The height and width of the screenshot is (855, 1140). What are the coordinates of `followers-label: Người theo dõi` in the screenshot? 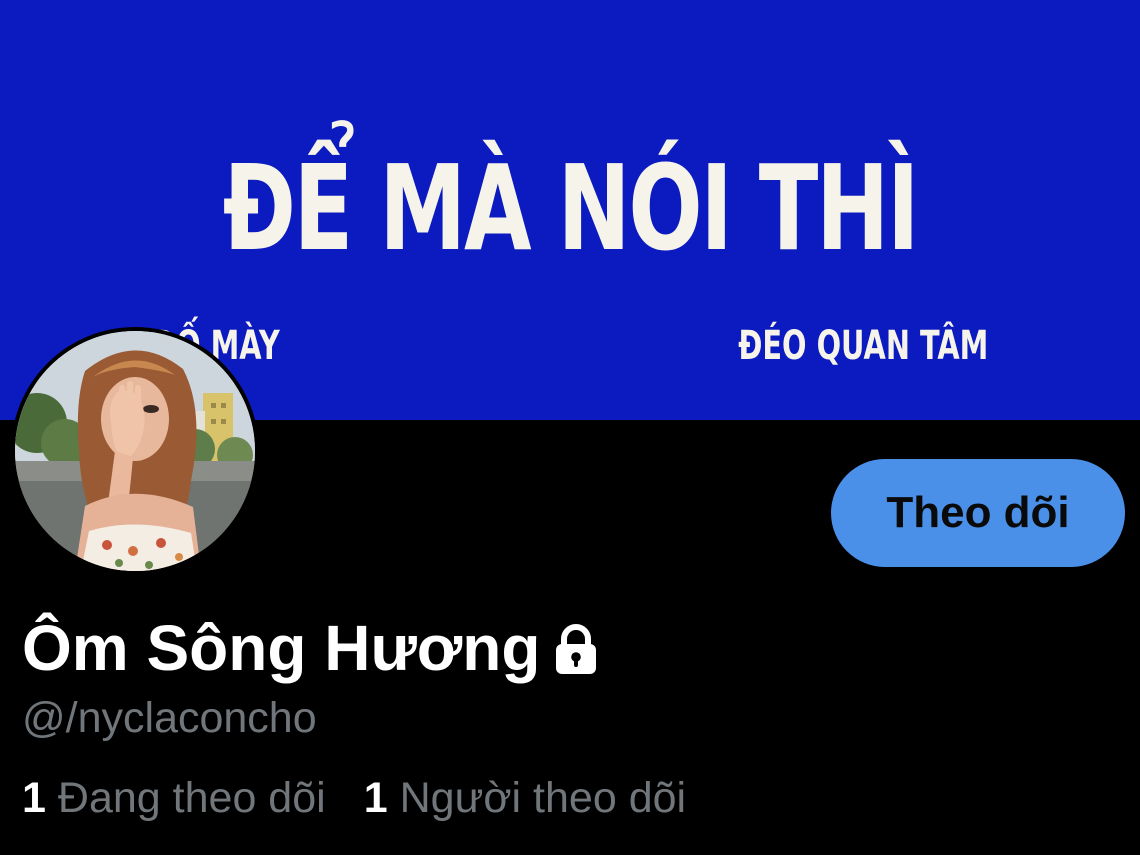 It's located at (543, 798).